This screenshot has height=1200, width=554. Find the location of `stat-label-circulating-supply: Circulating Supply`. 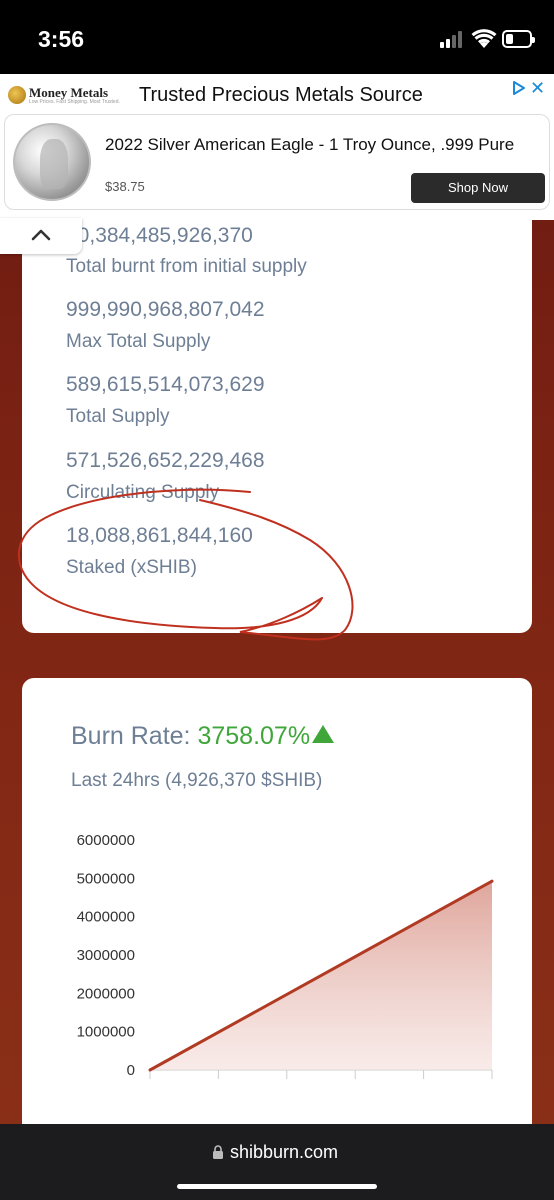

stat-label-circulating-supply: Circulating Supply is located at coordinates (143, 492).